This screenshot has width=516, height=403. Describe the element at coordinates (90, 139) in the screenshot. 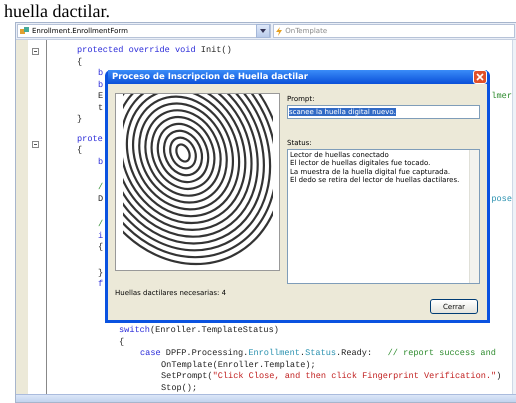

I see `code-line: prote` at that location.